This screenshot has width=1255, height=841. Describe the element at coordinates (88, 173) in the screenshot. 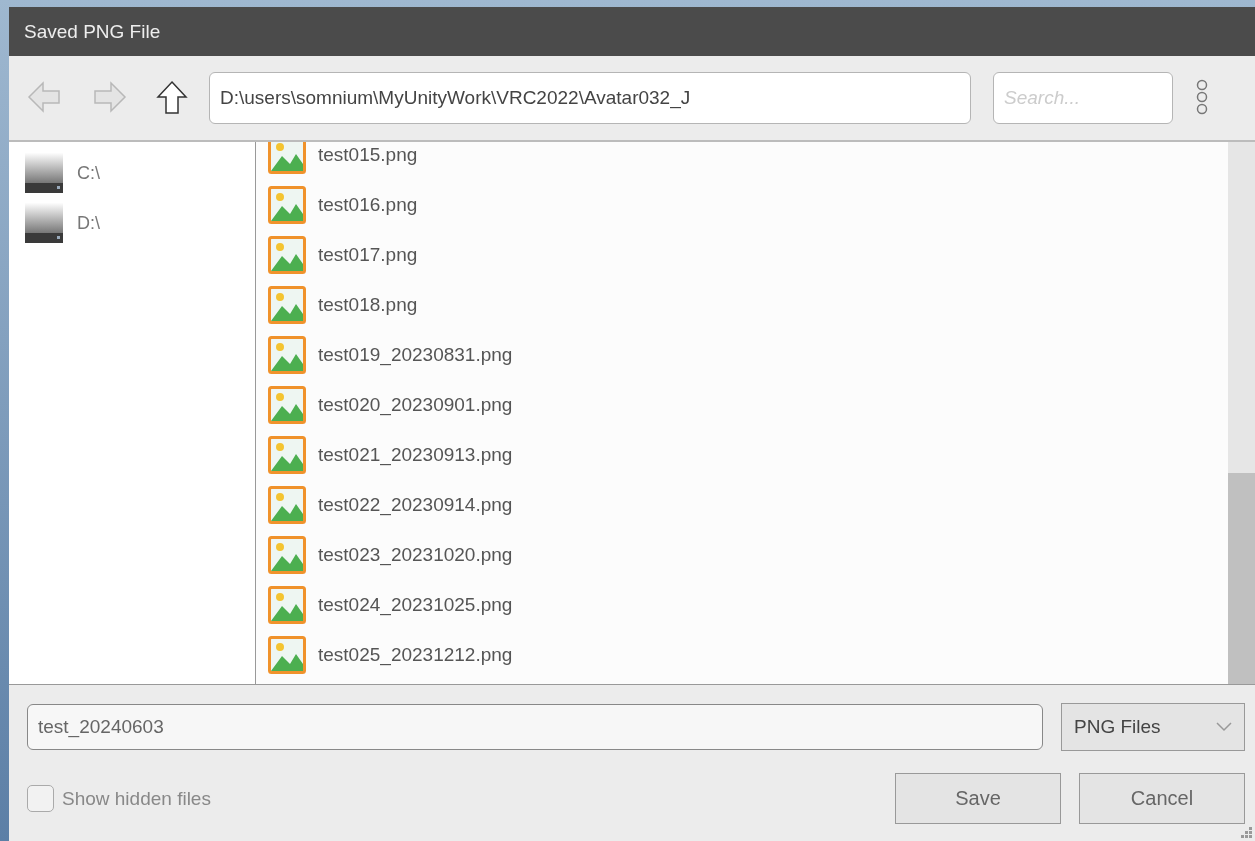

I see `drive-label: C:\` at that location.